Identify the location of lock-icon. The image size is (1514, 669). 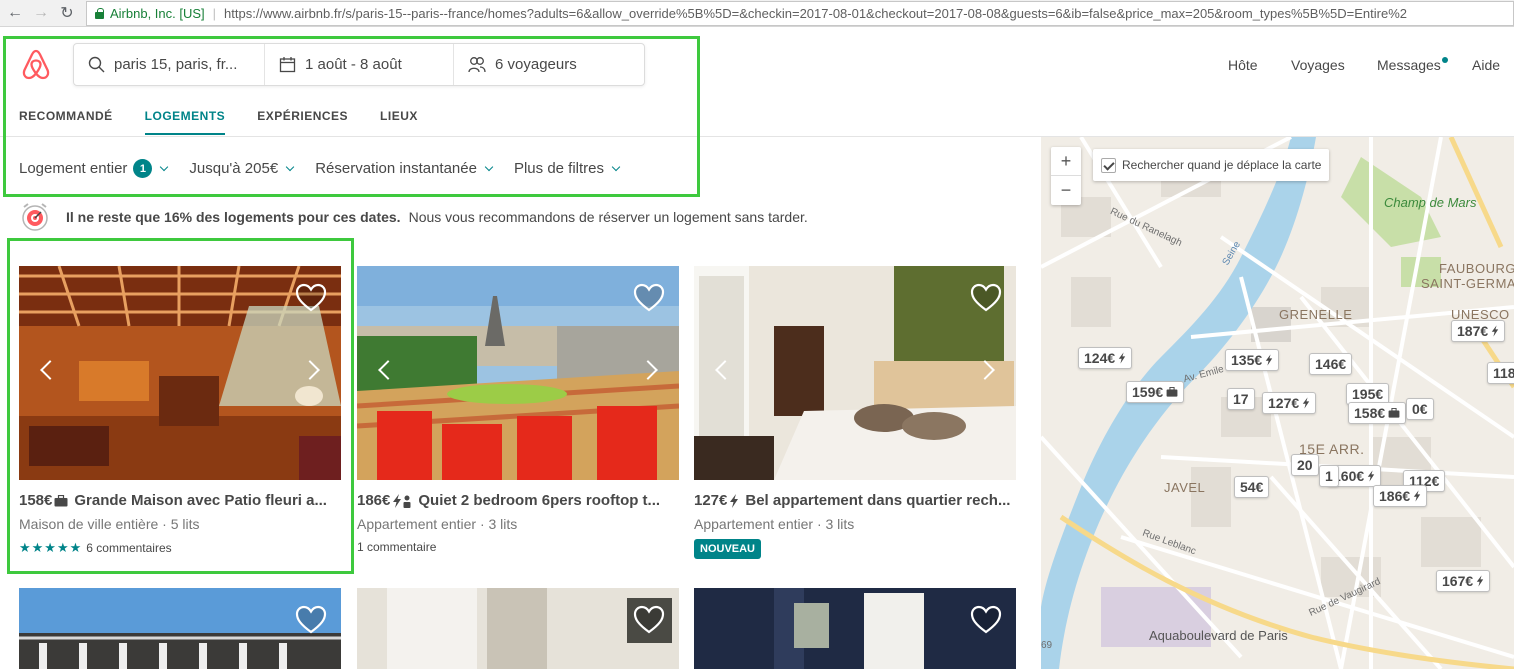
(99, 13).